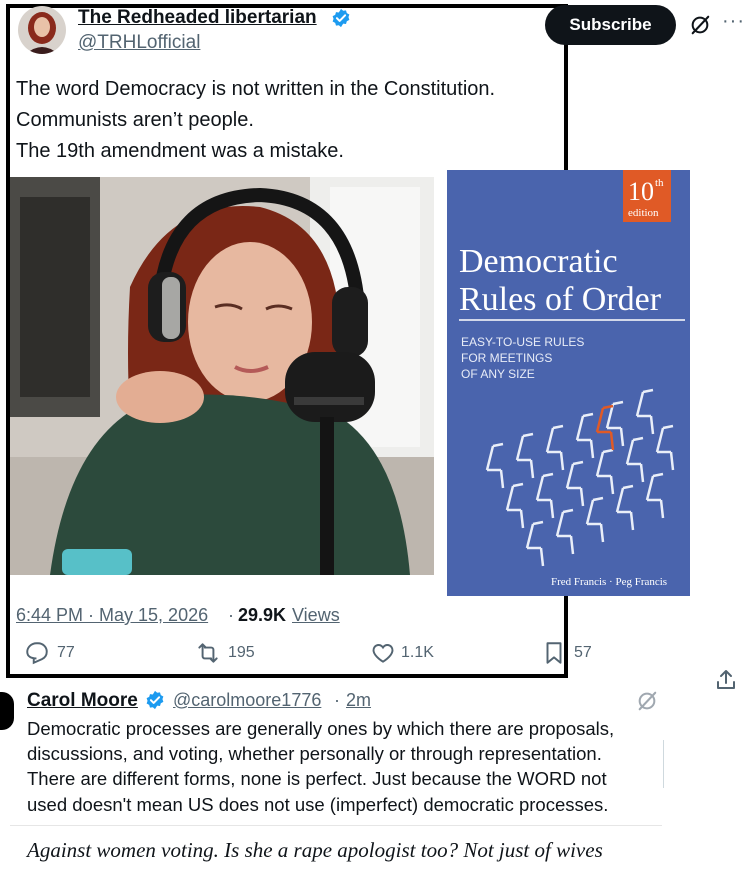 Image resolution: width=742 pixels, height=884 pixels. What do you see at coordinates (417, 652) in the screenshot?
I see `like-count: 1.1K` at bounding box center [417, 652].